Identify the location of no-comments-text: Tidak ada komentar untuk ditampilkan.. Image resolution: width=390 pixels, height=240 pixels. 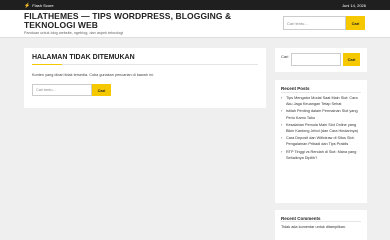
(314, 227).